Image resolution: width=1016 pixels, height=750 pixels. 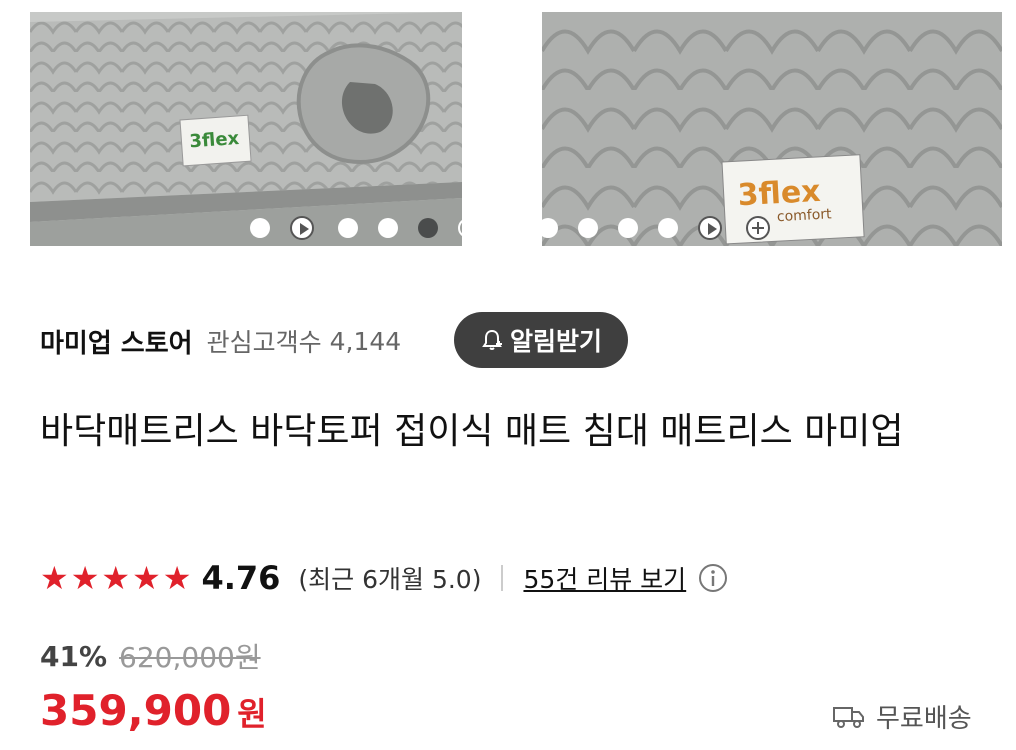 What do you see at coordinates (428, 228) in the screenshot?
I see `slide-dot-5-active` at bounding box center [428, 228].